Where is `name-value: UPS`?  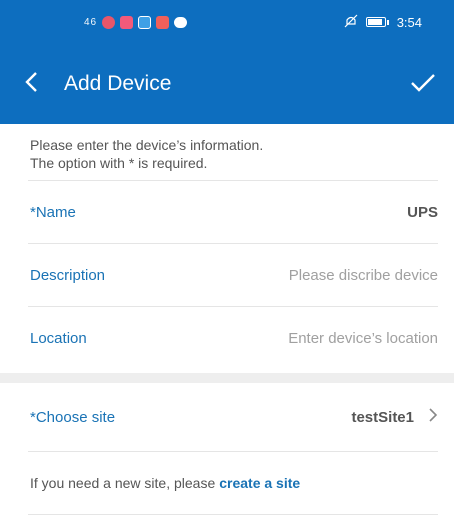
name-value: UPS is located at coordinates (422, 212).